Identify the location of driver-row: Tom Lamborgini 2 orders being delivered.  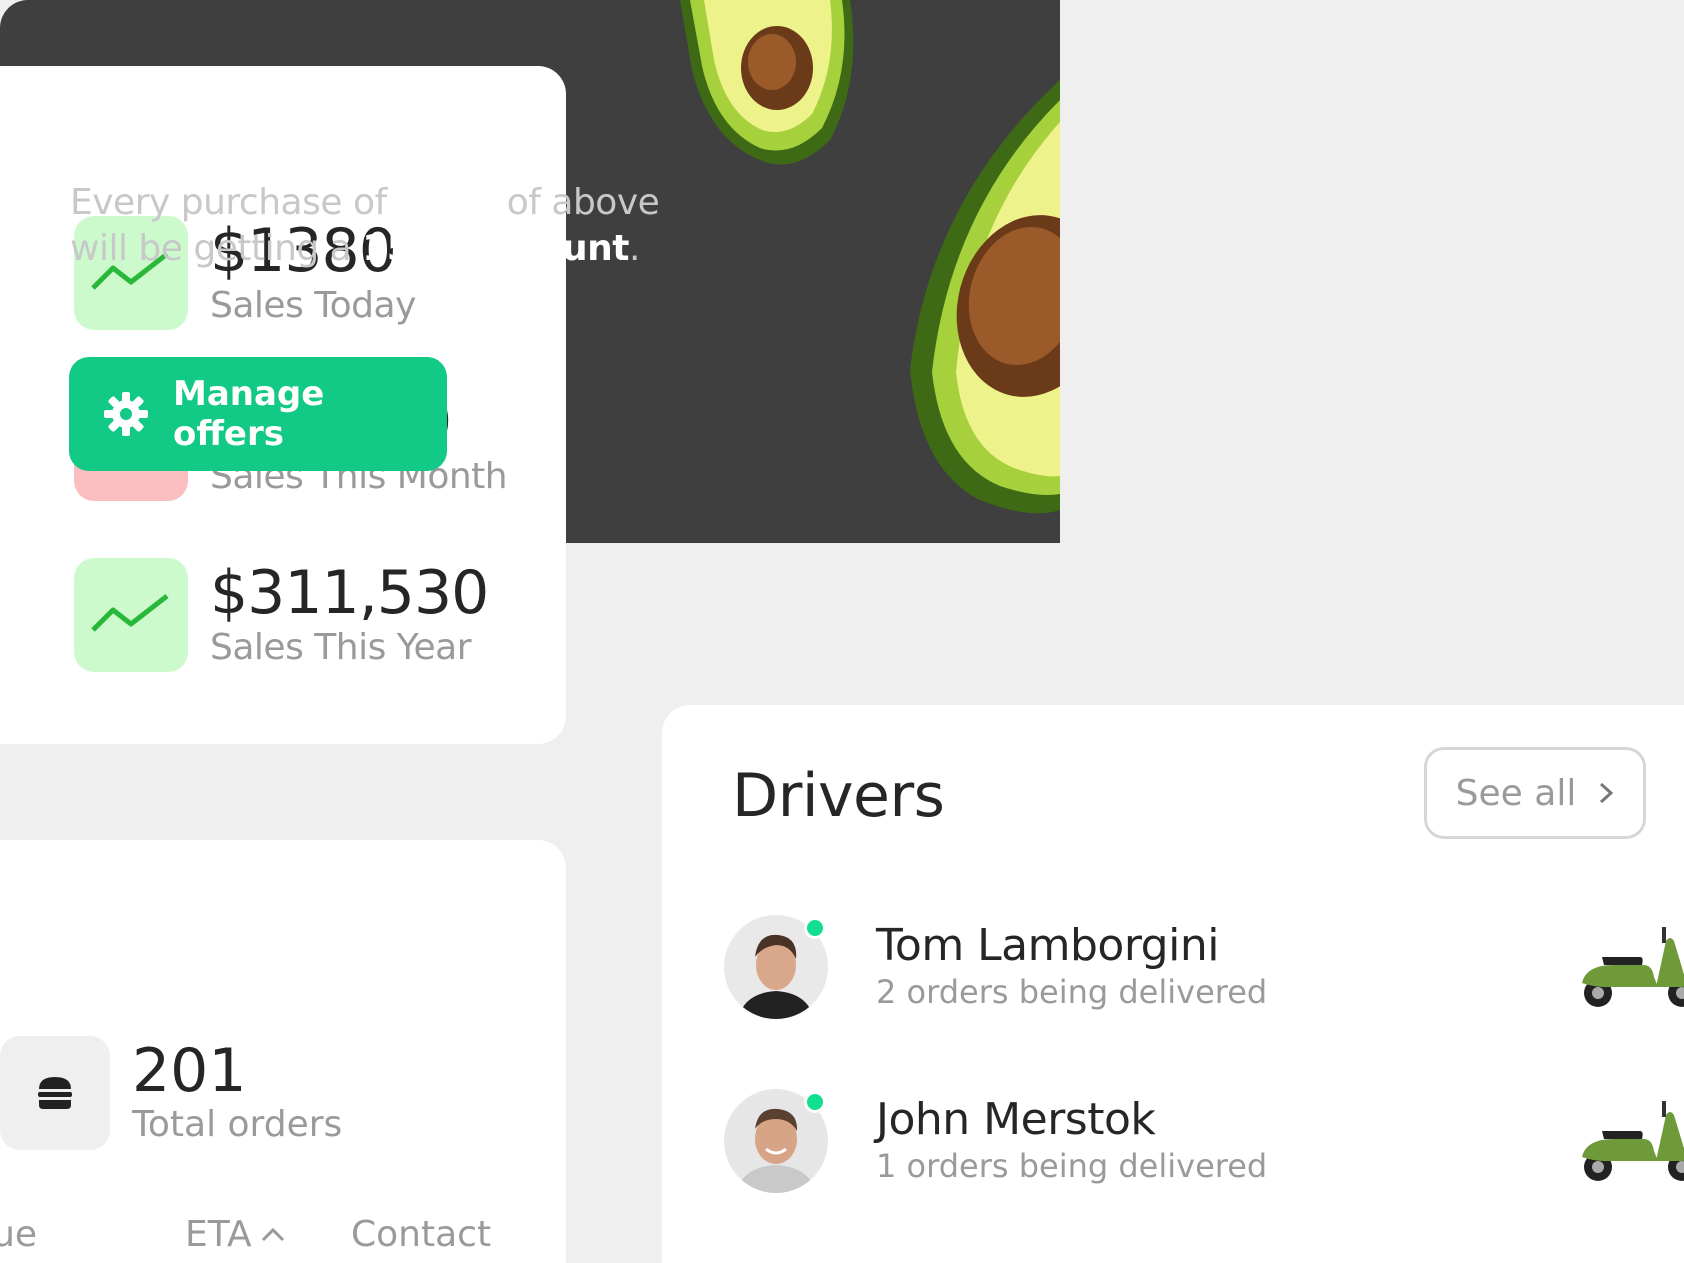
(1204, 967).